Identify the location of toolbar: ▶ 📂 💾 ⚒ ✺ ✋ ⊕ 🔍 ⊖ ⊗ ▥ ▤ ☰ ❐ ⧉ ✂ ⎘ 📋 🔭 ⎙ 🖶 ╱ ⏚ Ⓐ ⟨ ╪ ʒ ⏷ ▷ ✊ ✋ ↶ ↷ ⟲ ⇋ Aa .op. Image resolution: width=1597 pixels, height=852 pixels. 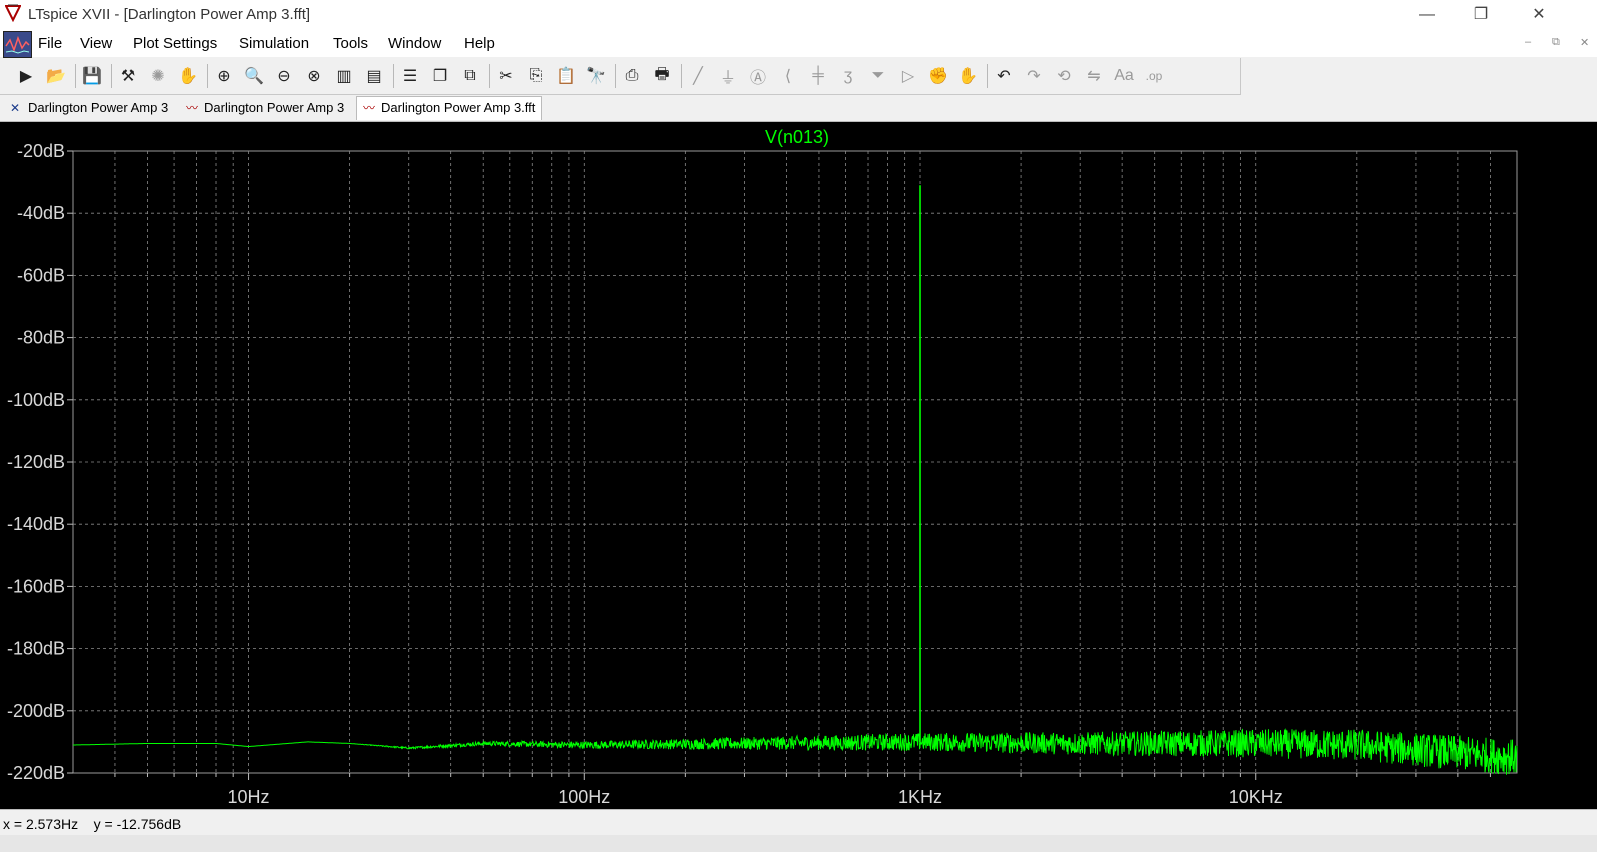
(620, 76).